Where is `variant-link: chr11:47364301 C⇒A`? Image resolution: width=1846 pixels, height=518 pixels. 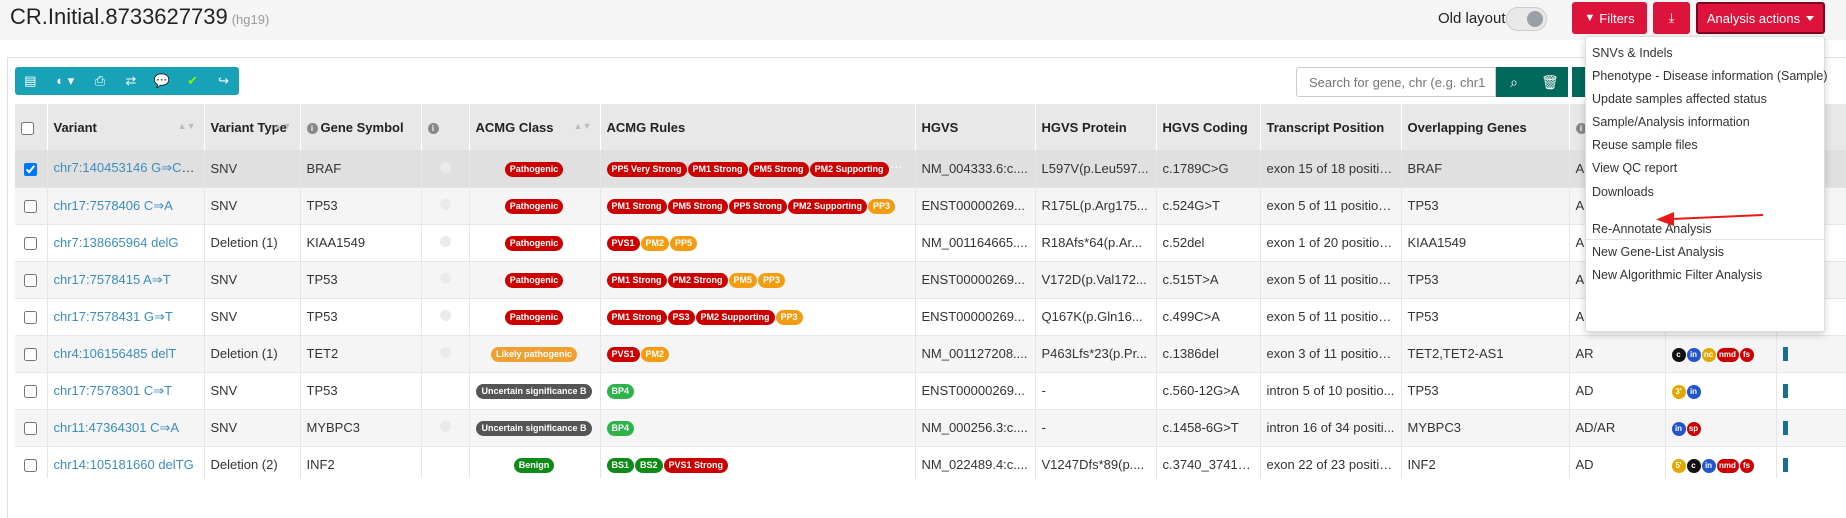
variant-link: chr11:47364301 C⇒A is located at coordinates (117, 427).